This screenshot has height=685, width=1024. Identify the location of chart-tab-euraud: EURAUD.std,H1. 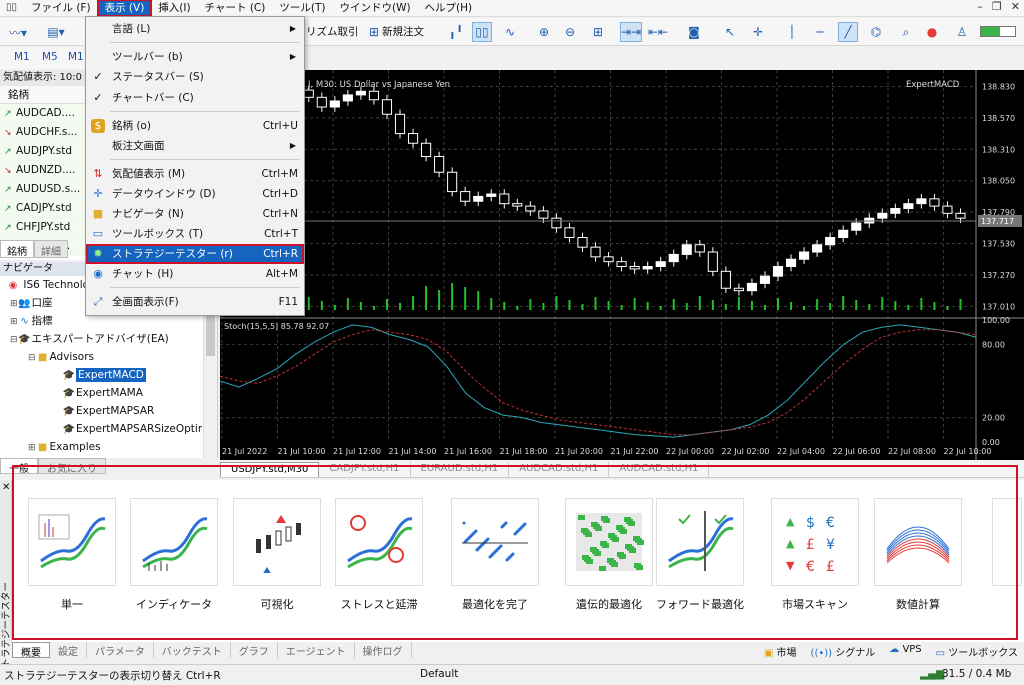
(460, 469).